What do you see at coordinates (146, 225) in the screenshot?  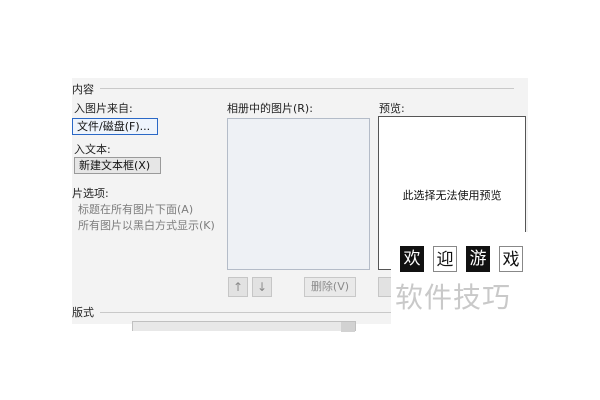 I see `black-white-option: 所有图片以黑白方式显示(K)` at bounding box center [146, 225].